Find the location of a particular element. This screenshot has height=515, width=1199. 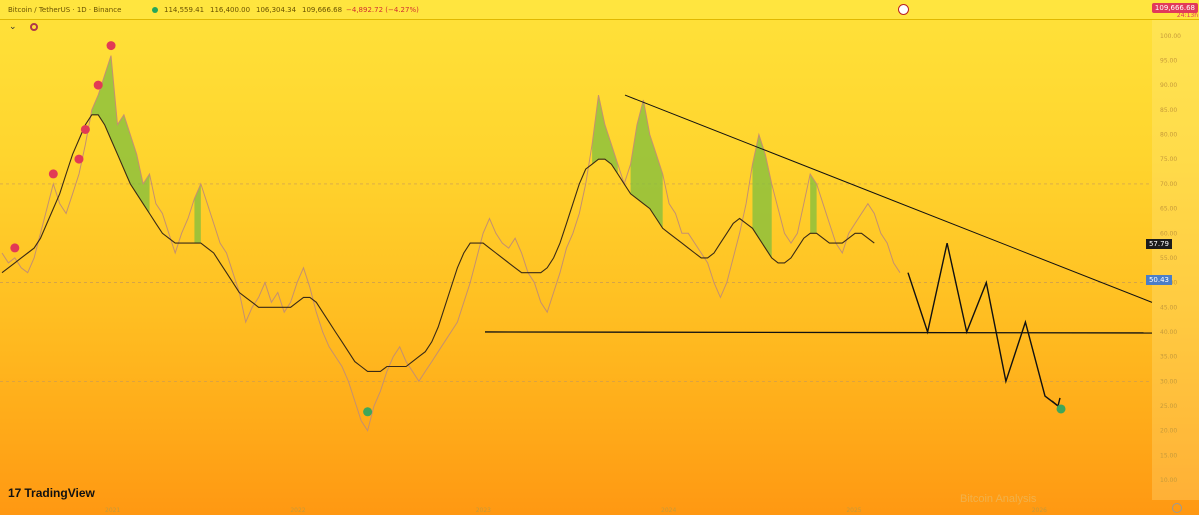

oversold-trough-marker is located at coordinates (368, 412).